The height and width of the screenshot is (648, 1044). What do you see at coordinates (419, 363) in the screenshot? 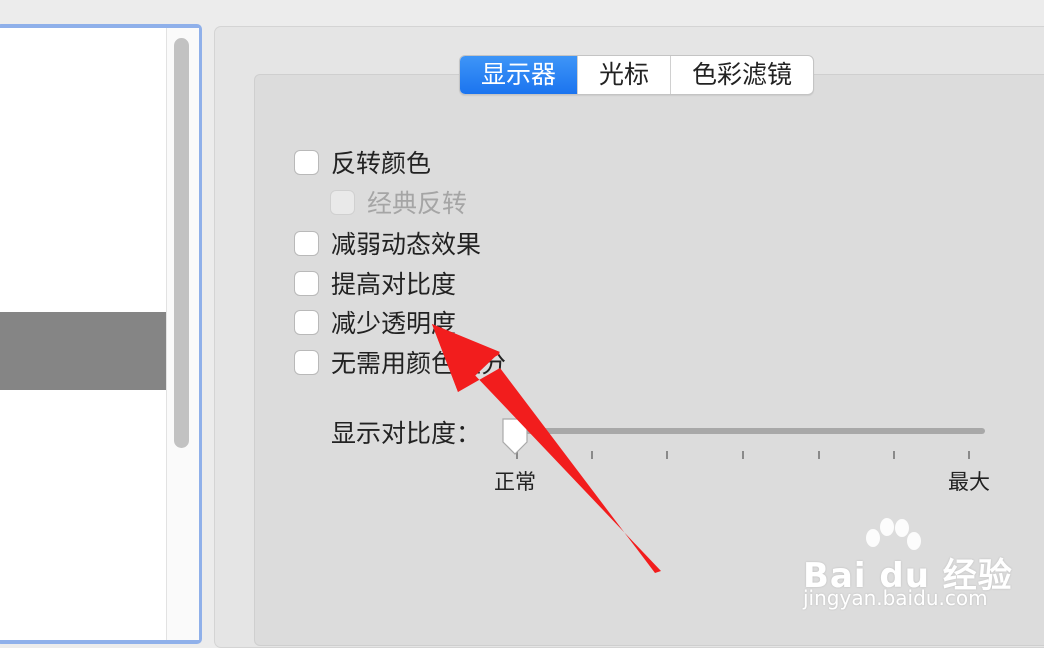
I see `option-label: 无需用颜色区分` at bounding box center [419, 363].